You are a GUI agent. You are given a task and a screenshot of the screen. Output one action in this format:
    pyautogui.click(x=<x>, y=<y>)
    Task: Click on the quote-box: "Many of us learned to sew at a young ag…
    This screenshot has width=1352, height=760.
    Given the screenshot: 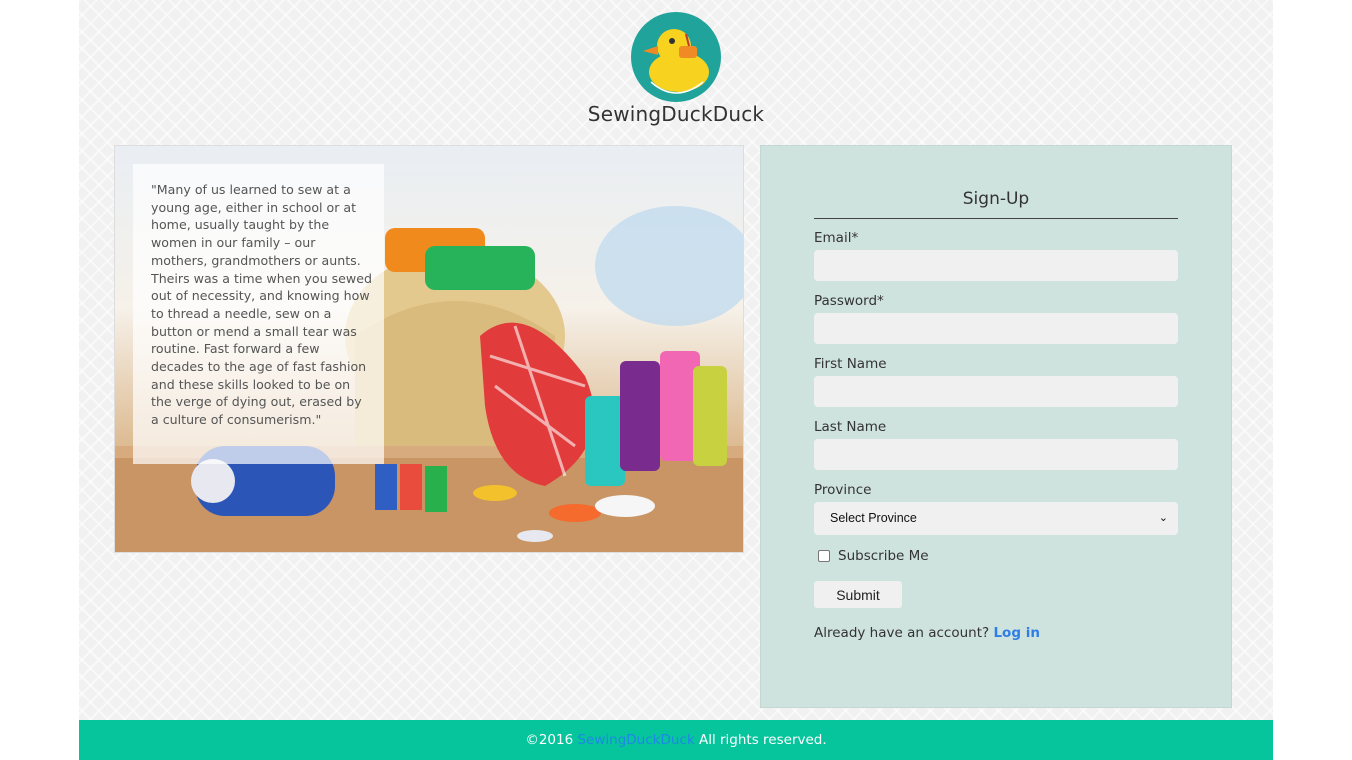 What is the action you would take?
    pyautogui.click(x=258, y=314)
    